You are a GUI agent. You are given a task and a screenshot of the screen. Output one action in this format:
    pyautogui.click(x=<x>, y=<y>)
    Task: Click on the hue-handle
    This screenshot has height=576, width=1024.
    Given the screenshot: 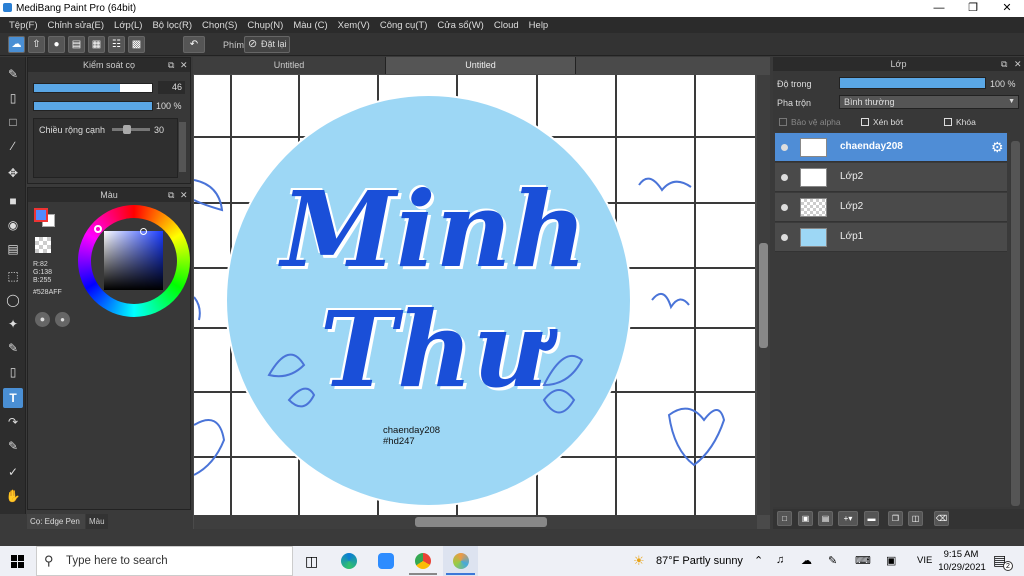 What is the action you would take?
    pyautogui.click(x=98, y=229)
    